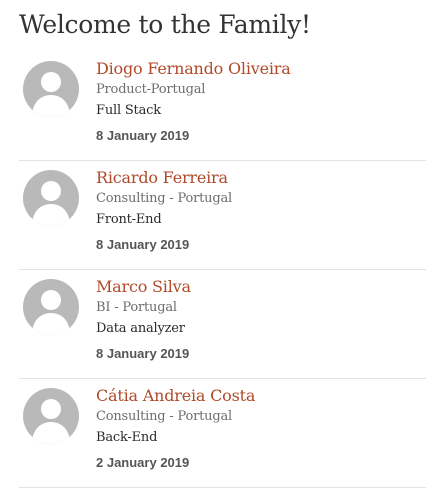  What do you see at coordinates (140, 328) in the screenshot?
I see `person-role: Data analyzer` at bounding box center [140, 328].